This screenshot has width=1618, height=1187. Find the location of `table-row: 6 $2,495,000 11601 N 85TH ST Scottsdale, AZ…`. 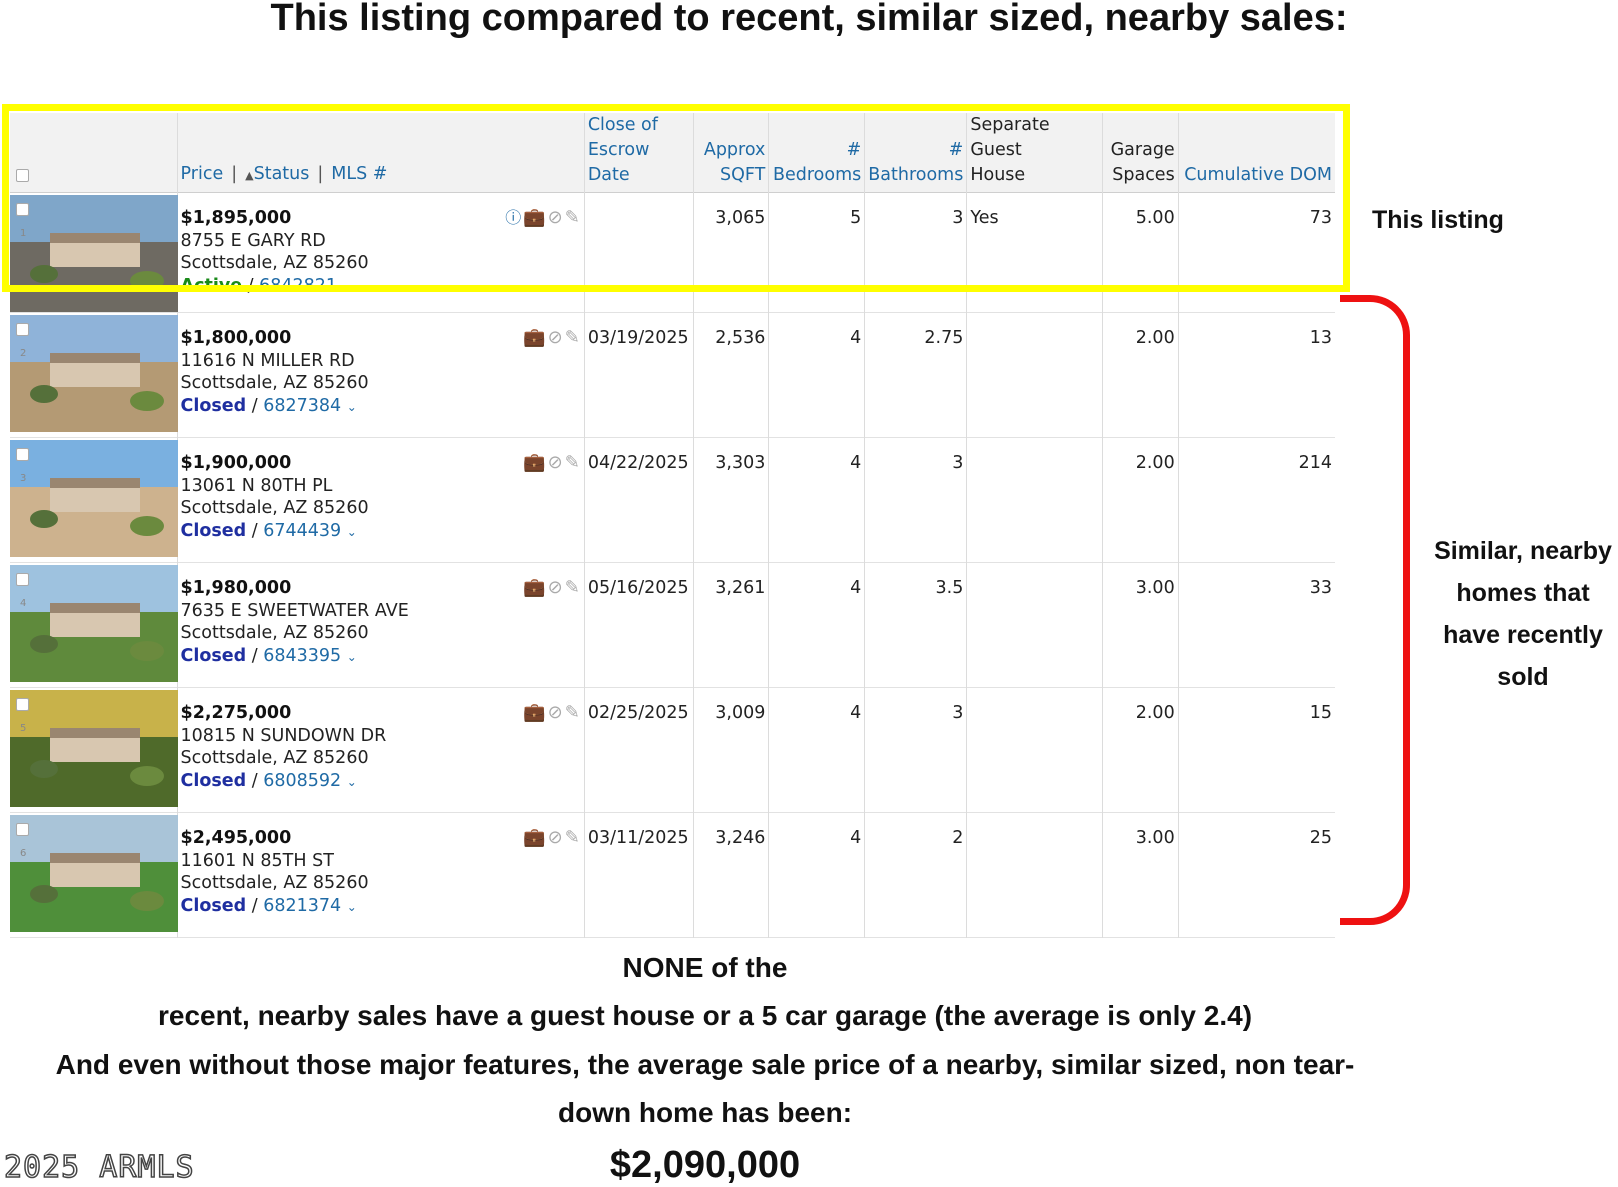

table-row: 6 $2,495,000 11601 N 85TH ST Scottsdale, AZ… is located at coordinates (672, 875).